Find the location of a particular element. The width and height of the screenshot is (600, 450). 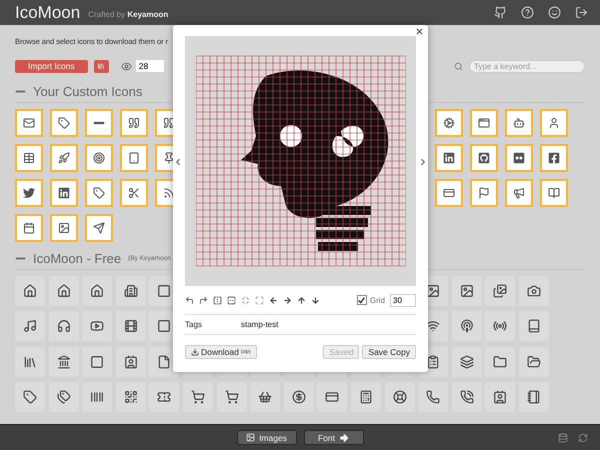

rotate-right-button is located at coordinates (203, 300).